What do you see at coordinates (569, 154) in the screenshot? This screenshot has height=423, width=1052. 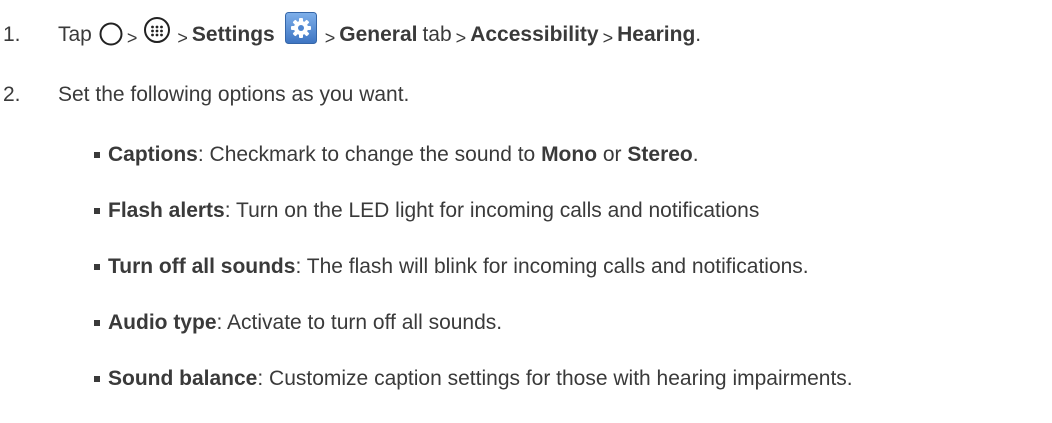 I see `option-strong: Mono` at bounding box center [569, 154].